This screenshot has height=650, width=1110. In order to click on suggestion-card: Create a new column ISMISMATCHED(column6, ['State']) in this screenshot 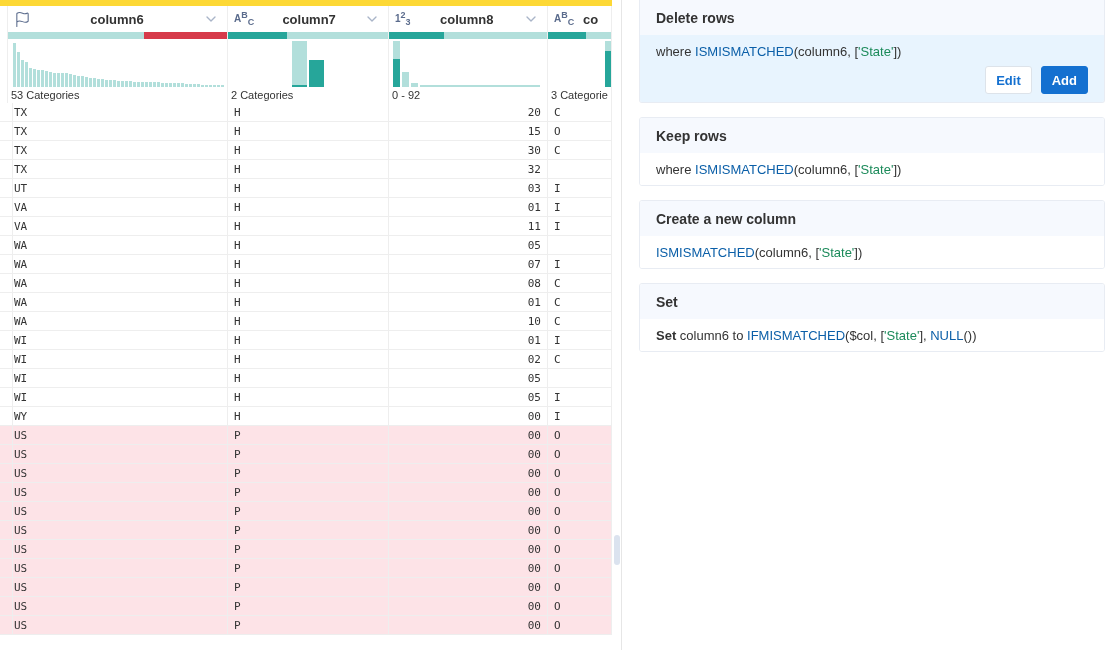, I will do `click(872, 234)`.